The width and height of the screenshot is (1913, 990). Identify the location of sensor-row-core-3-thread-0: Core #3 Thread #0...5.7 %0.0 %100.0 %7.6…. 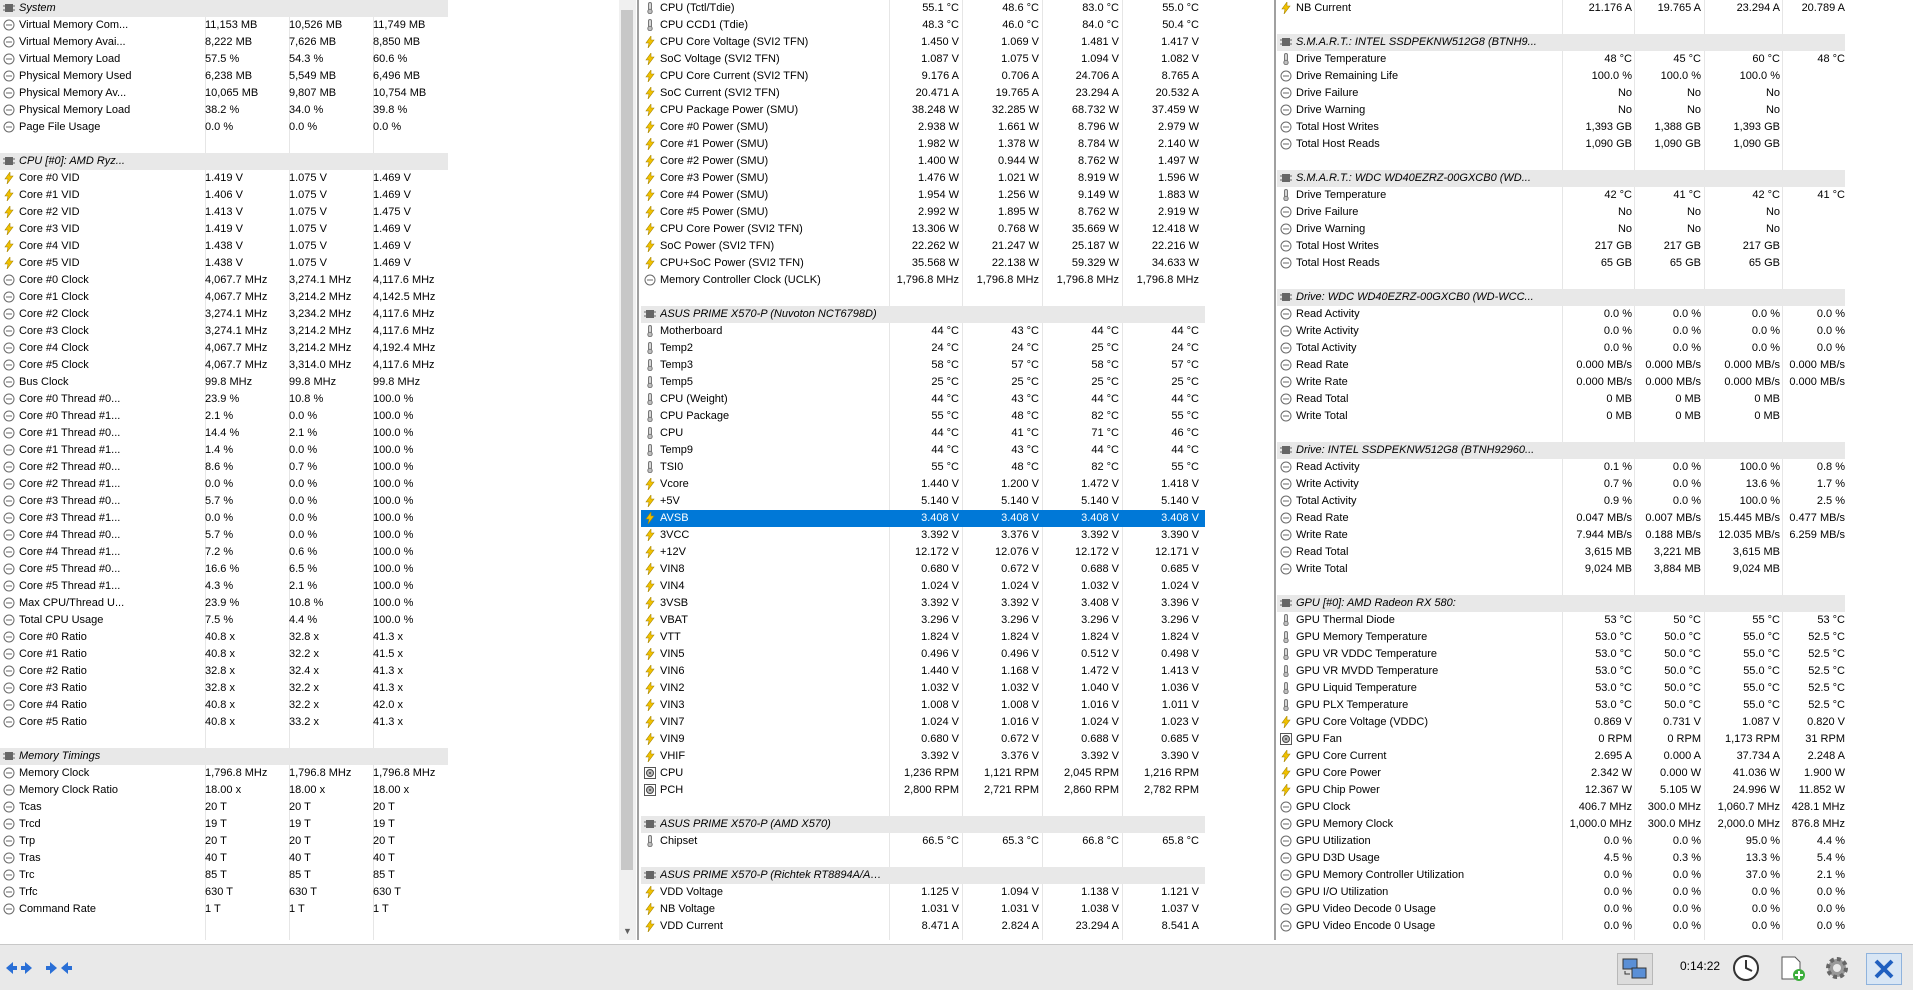
(224, 501).